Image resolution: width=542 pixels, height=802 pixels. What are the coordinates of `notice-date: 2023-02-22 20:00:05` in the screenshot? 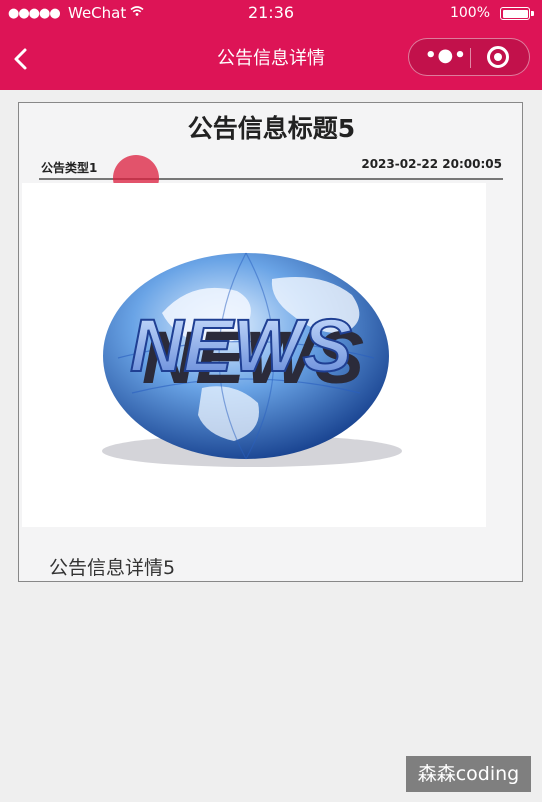 It's located at (431, 164).